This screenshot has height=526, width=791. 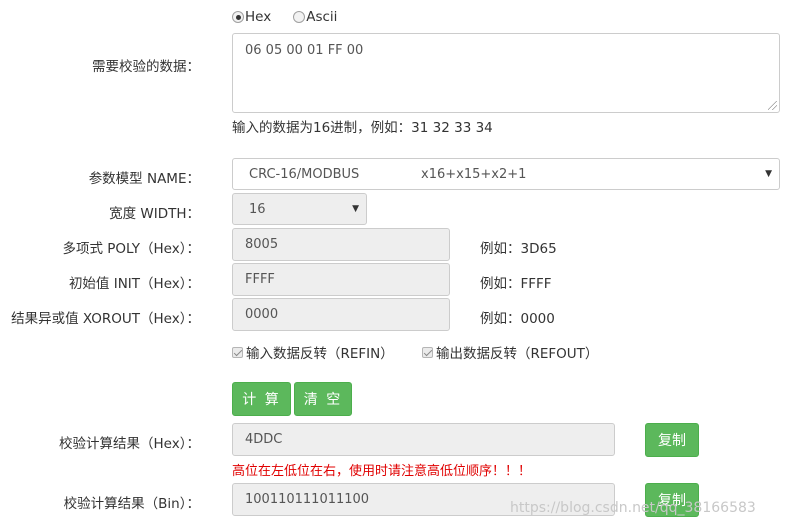 What do you see at coordinates (474, 174) in the screenshot?
I see `model-select-poly: x16+x15+x2+1` at bounding box center [474, 174].